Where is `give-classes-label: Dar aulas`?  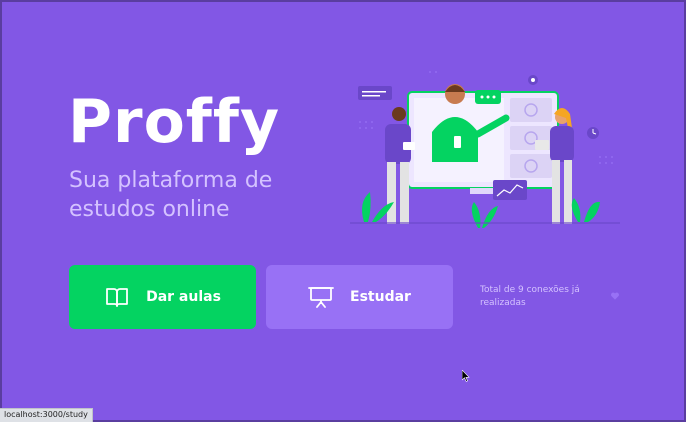
give-classes-label: Dar aulas is located at coordinates (183, 297).